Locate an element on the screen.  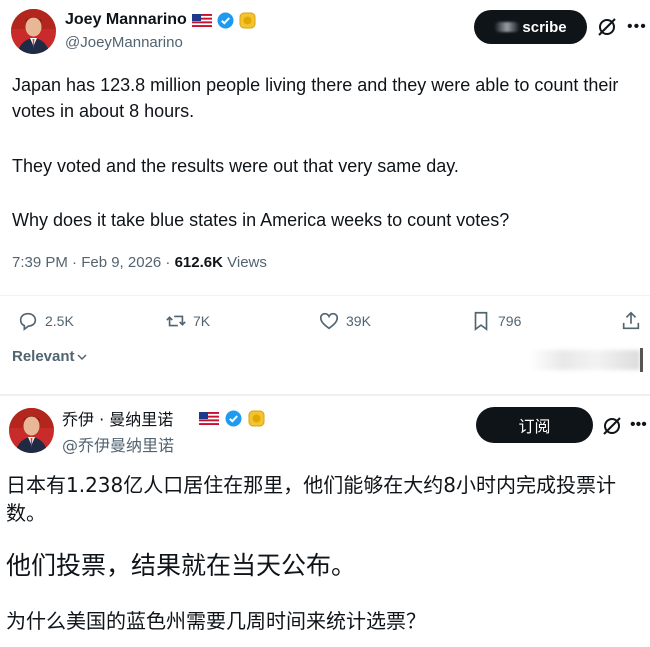
bookmark-count: 796 is located at coordinates (510, 321).